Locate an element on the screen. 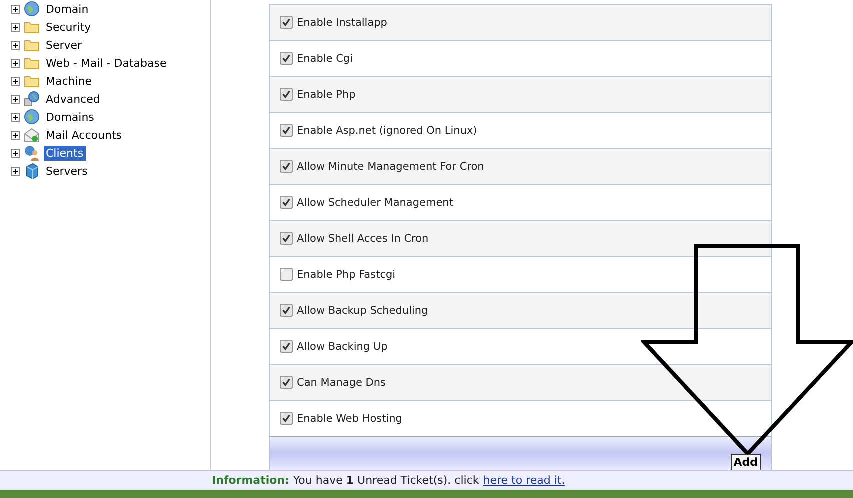  tree-item: Domains is located at coordinates (70, 117).